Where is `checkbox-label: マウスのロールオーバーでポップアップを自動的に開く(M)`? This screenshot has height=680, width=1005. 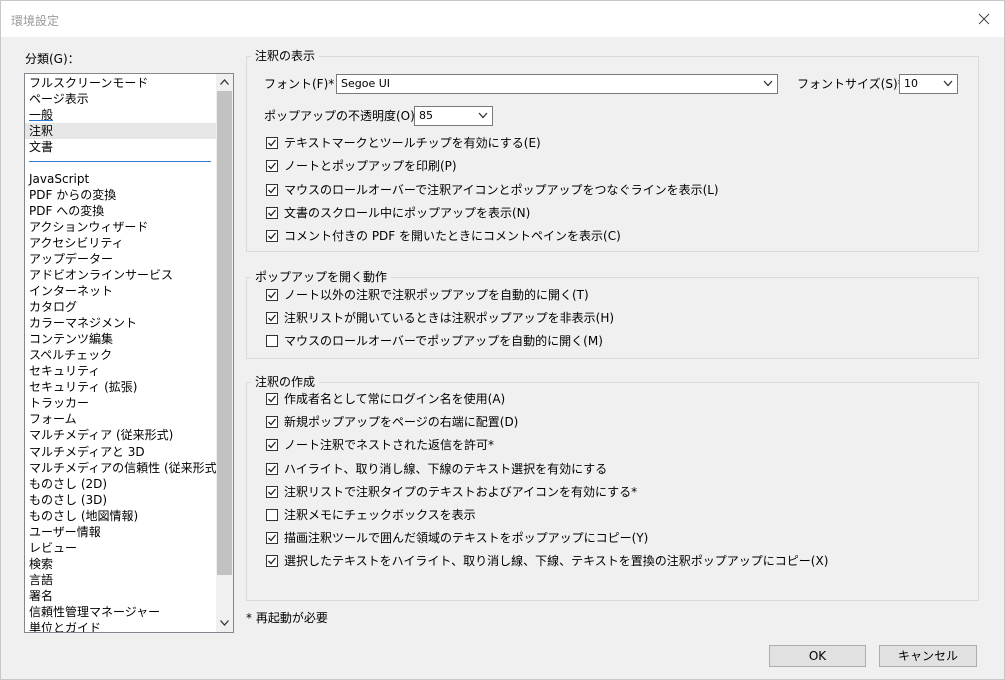 checkbox-label: マウスのロールオーバーでポップアップを自動的に開く(M) is located at coordinates (443, 341).